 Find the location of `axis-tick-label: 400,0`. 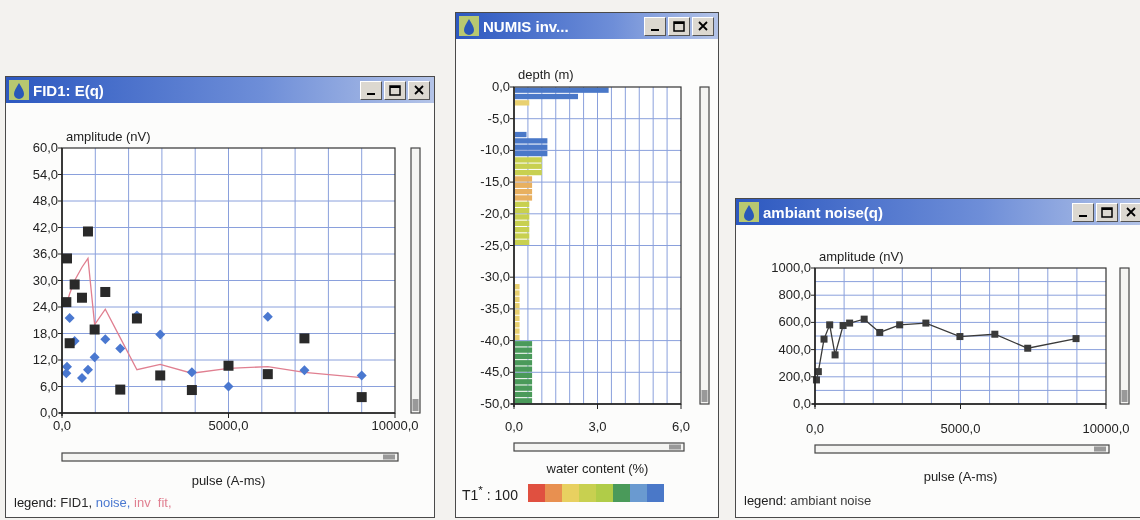

axis-tick-label: 400,0 is located at coordinates (794, 349).